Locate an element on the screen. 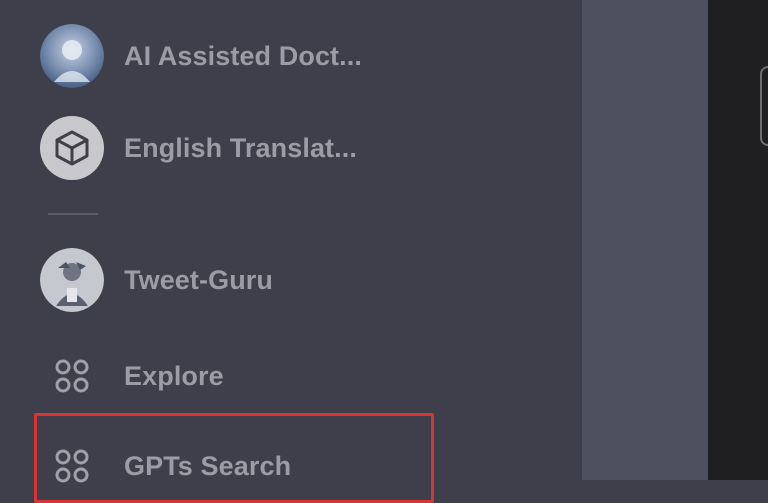  grid-circles-icon is located at coordinates (72, 376).